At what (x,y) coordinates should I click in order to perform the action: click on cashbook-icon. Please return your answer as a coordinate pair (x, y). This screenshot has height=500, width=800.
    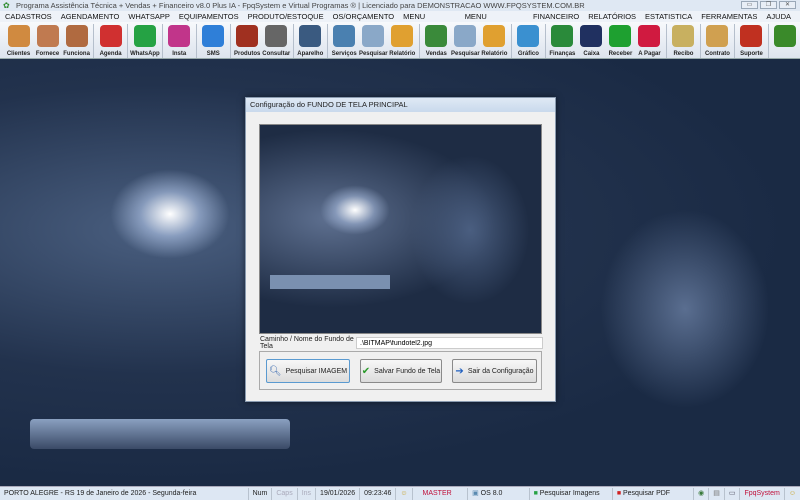
    Looking at the image, I should click on (591, 36).